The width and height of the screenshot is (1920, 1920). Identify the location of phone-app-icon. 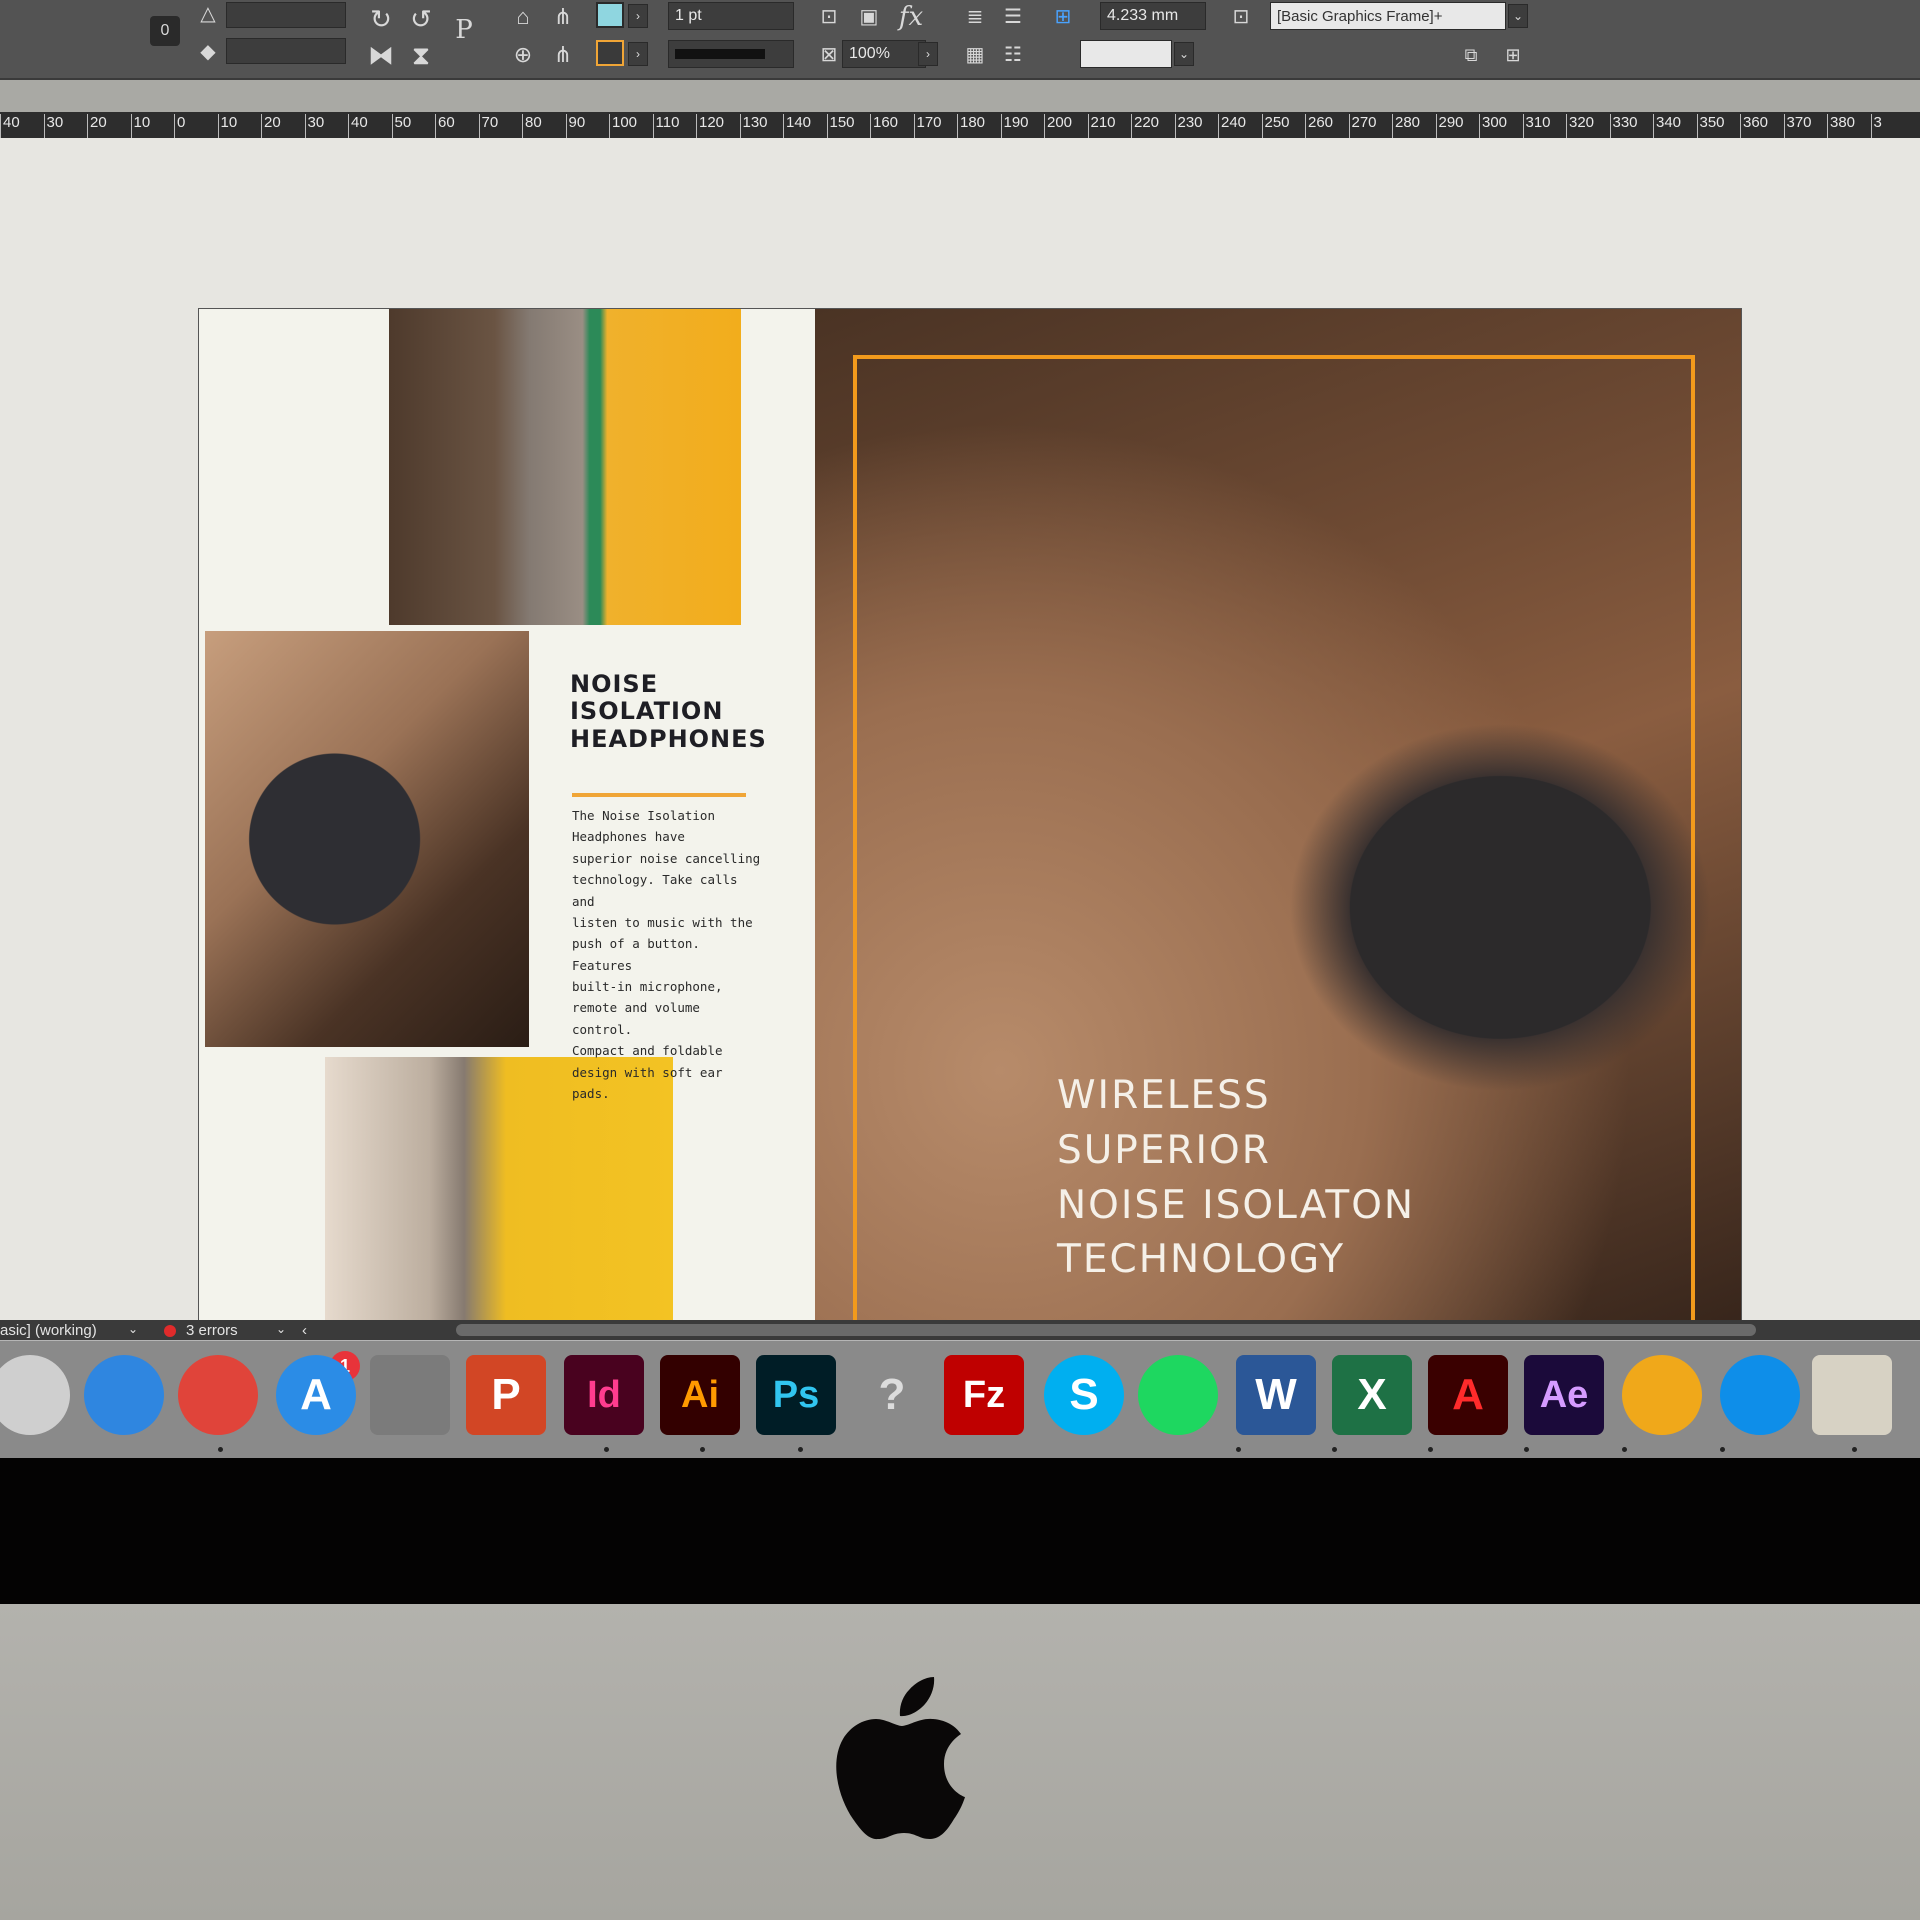
(1662, 1395).